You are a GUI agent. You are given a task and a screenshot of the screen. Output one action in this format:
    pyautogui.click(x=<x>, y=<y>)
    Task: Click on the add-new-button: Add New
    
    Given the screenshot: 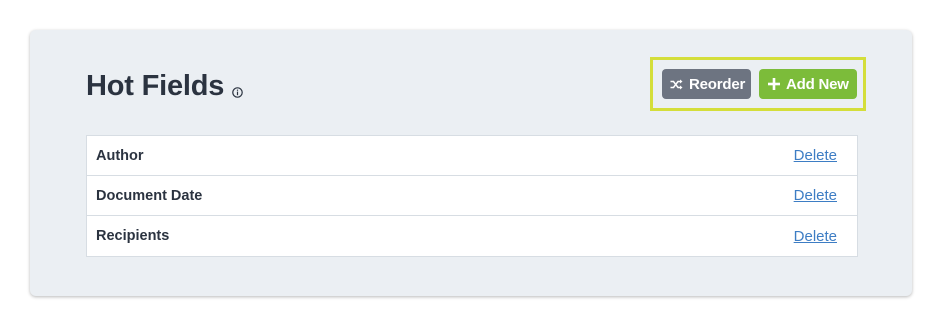 What is the action you would take?
    pyautogui.click(x=808, y=84)
    